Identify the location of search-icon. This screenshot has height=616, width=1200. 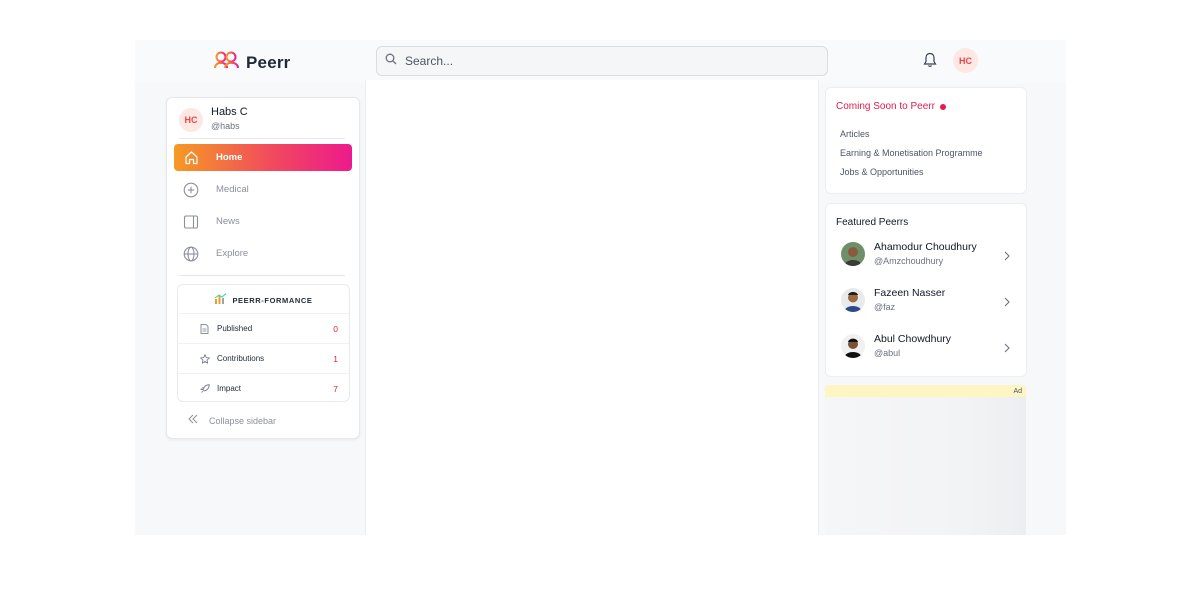
(387, 61).